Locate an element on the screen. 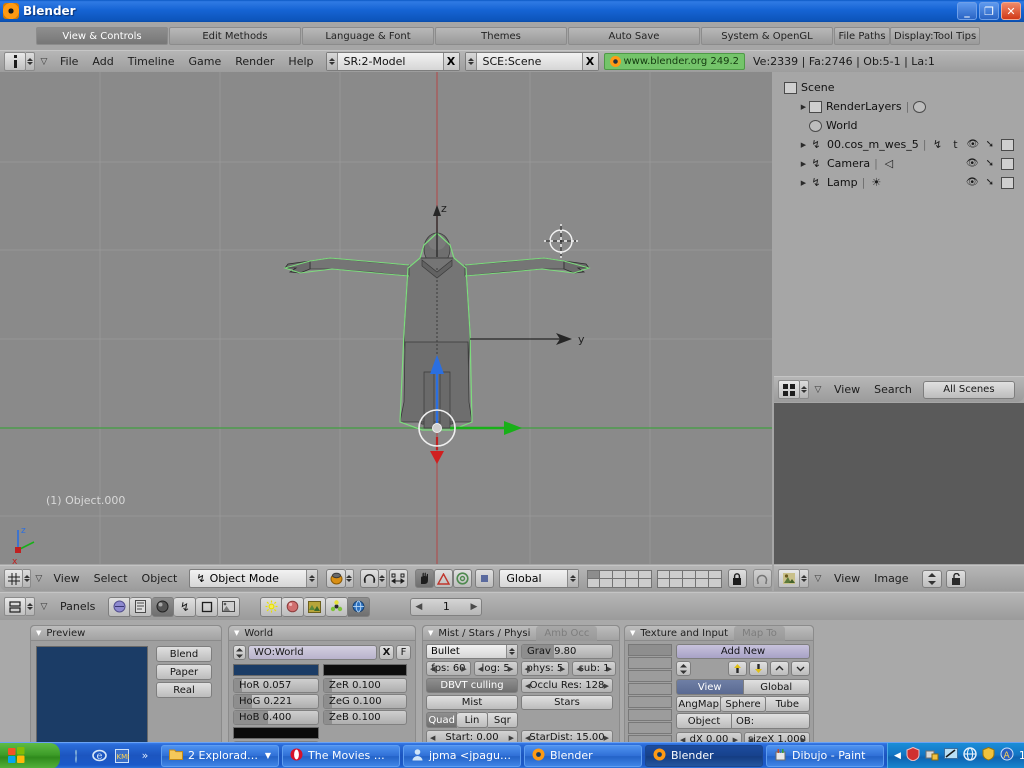 The image size is (1024, 768). prefs-tab-system-opengl: System & OpenGL is located at coordinates (767, 36).